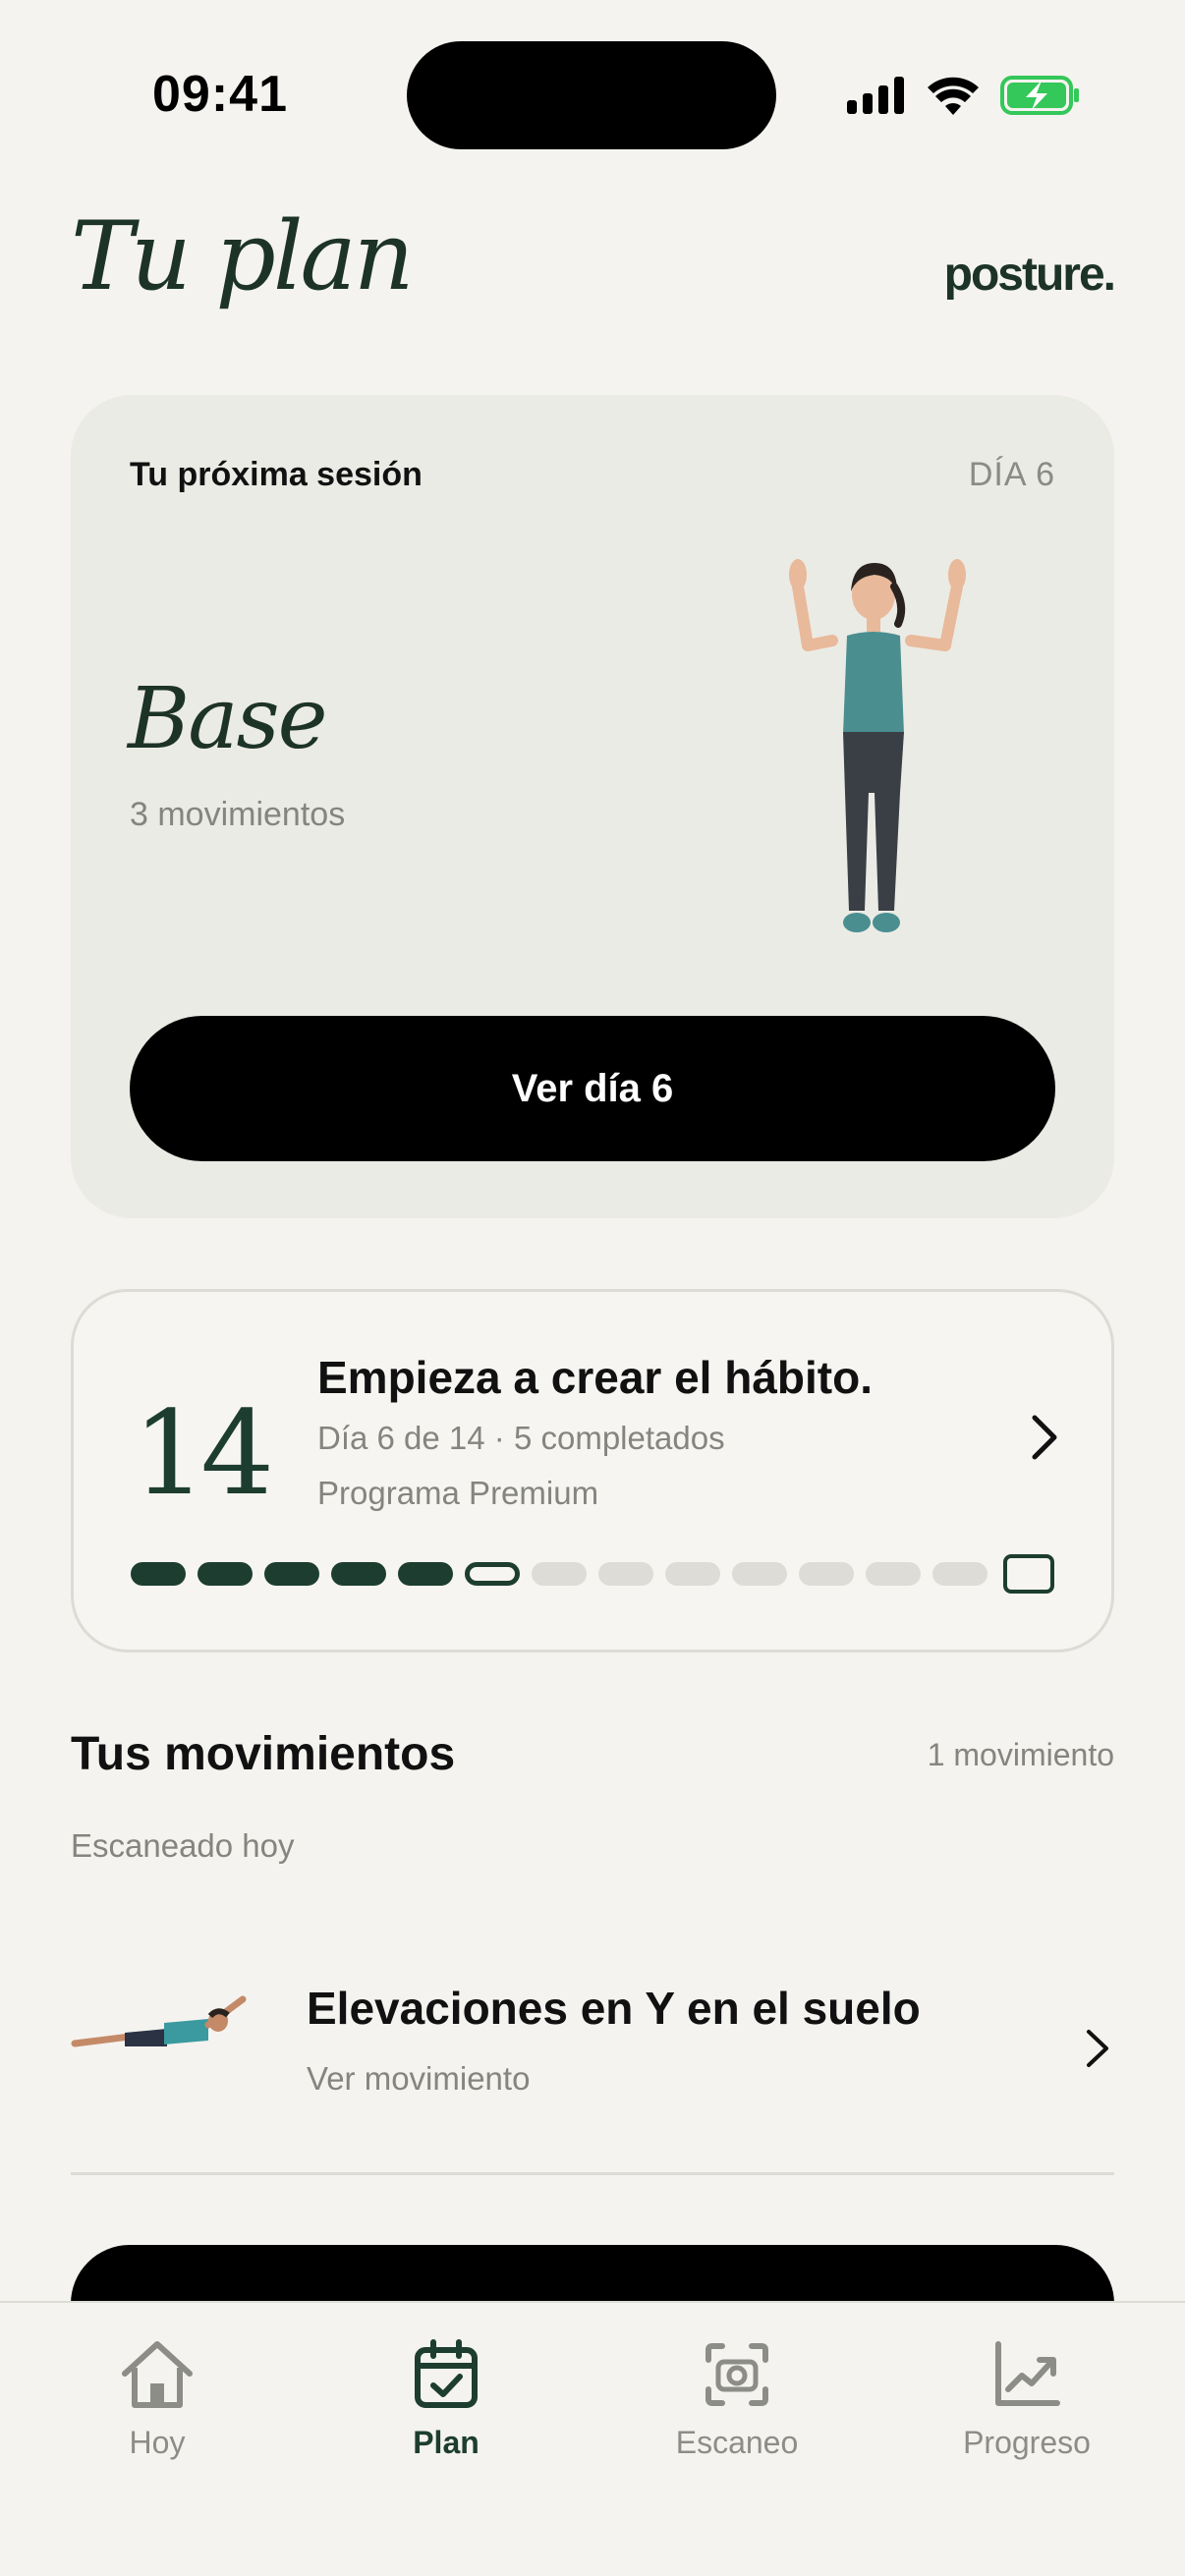 The width and height of the screenshot is (1185, 2576). What do you see at coordinates (876, 95) in the screenshot?
I see `cellular-signal-icon` at bounding box center [876, 95].